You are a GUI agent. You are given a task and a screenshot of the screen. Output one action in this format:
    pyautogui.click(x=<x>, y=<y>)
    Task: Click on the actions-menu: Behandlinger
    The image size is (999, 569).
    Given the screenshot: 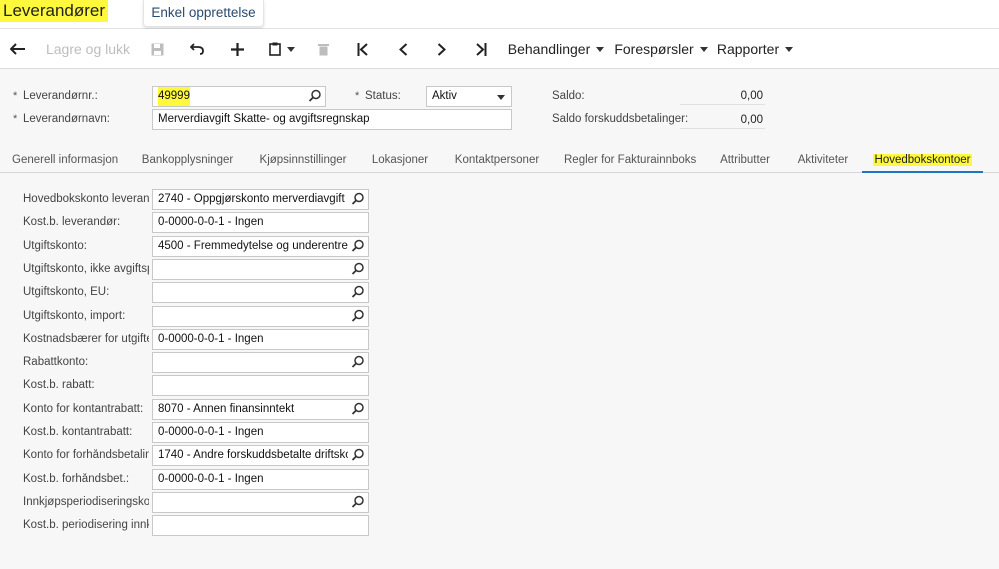 What is the action you would take?
    pyautogui.click(x=556, y=49)
    